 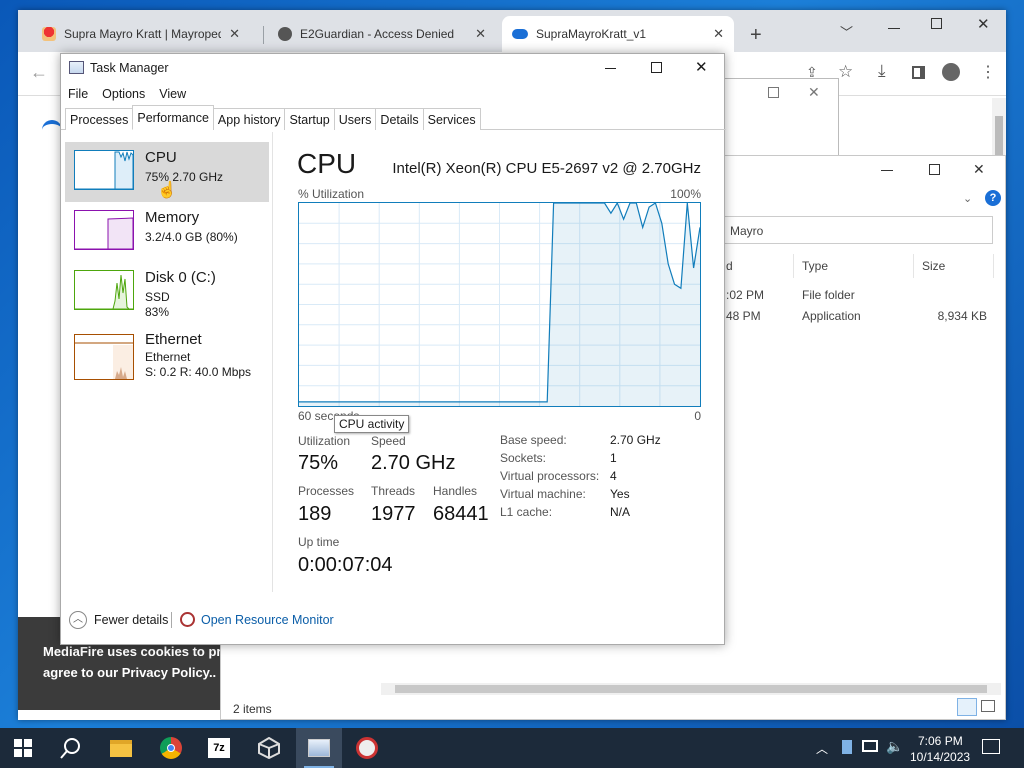 I want to click on tab-details: Details, so click(x=399, y=119).